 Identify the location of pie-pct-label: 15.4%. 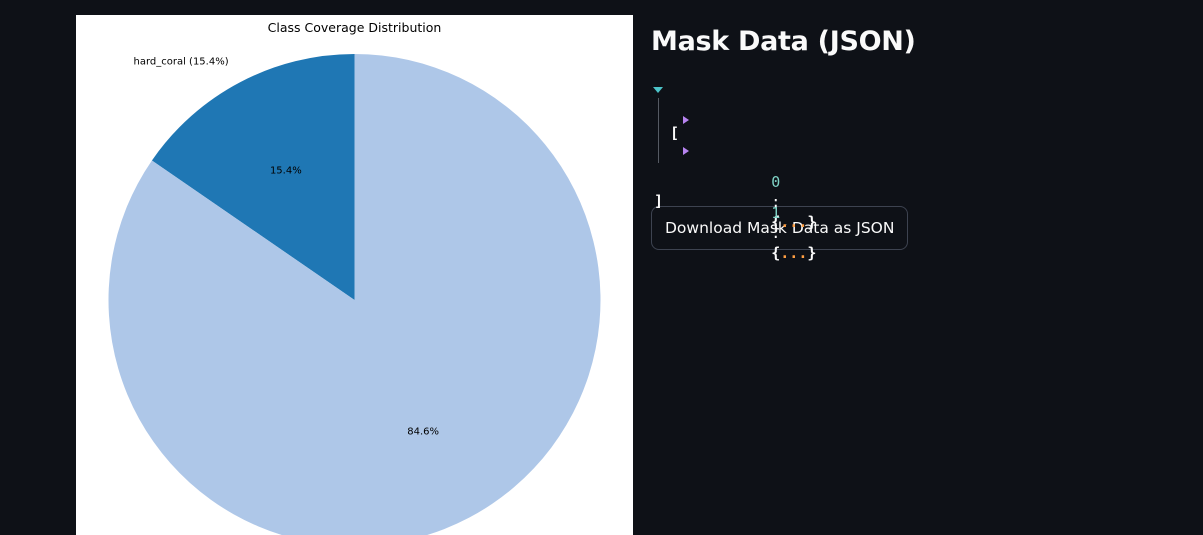
(286, 170).